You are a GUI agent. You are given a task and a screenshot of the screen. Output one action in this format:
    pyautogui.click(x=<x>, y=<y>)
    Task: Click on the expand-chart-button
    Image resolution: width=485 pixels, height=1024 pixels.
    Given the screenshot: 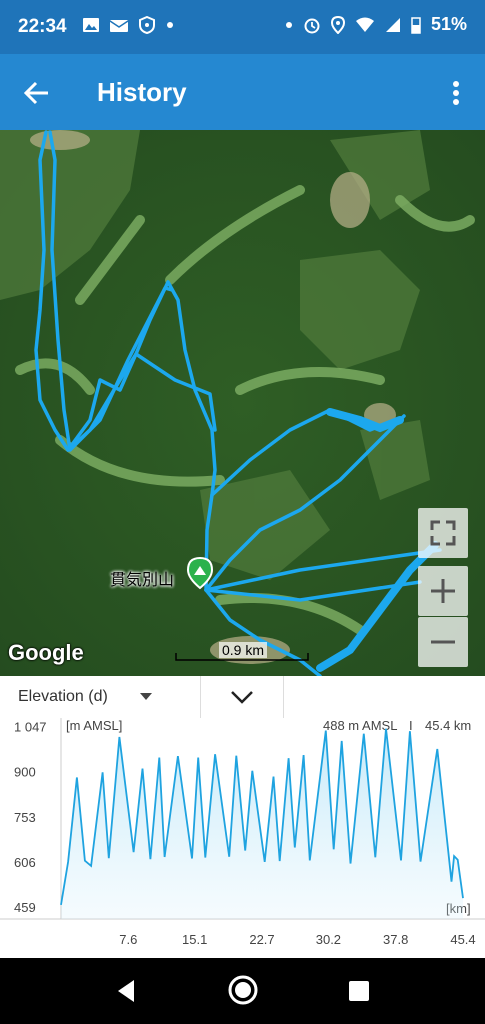 What is the action you would take?
    pyautogui.click(x=242, y=697)
    